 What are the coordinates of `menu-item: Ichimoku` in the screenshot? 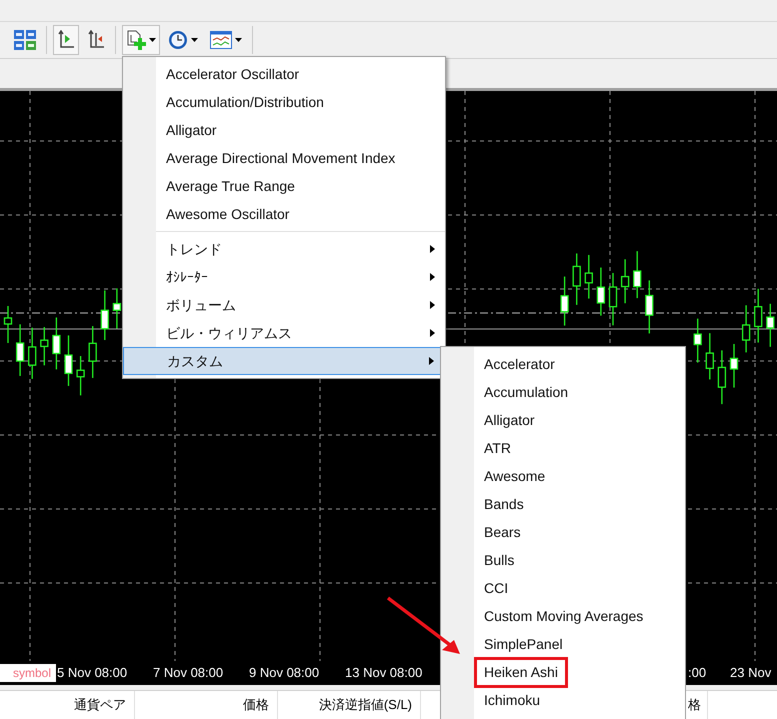 It's located at (512, 700).